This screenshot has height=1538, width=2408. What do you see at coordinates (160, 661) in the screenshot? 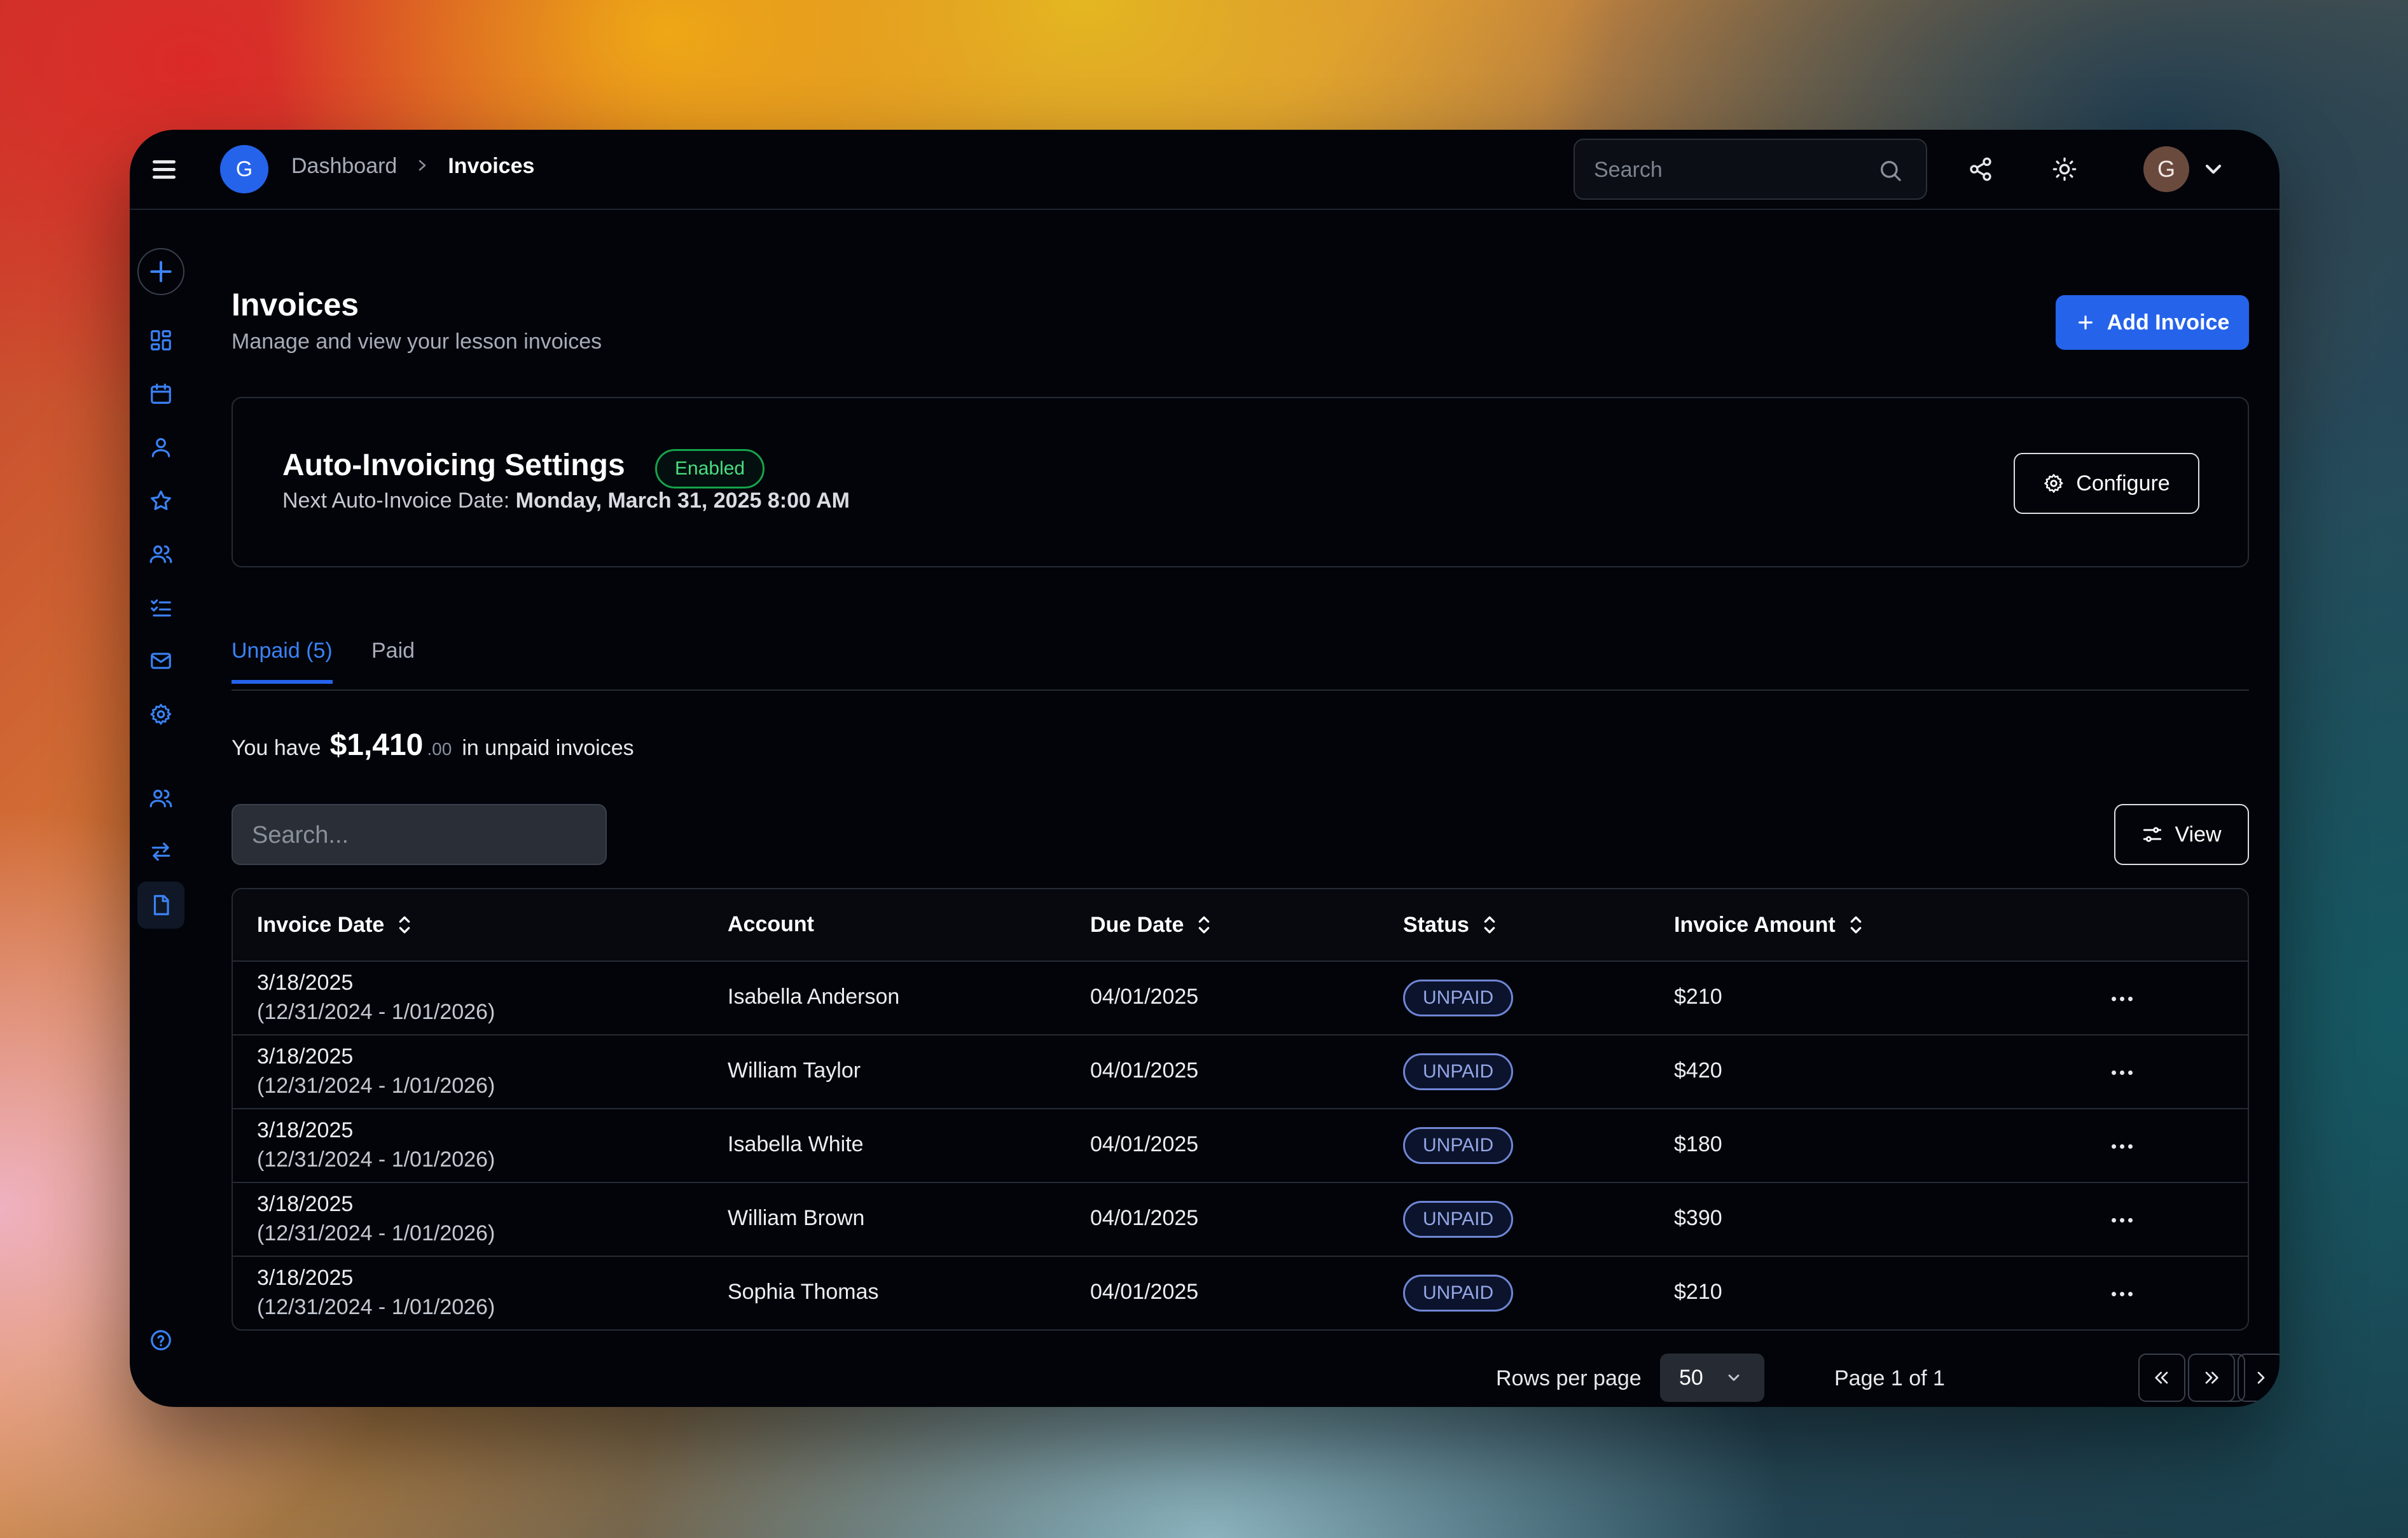
I see `sidebar-item-messages` at bounding box center [160, 661].